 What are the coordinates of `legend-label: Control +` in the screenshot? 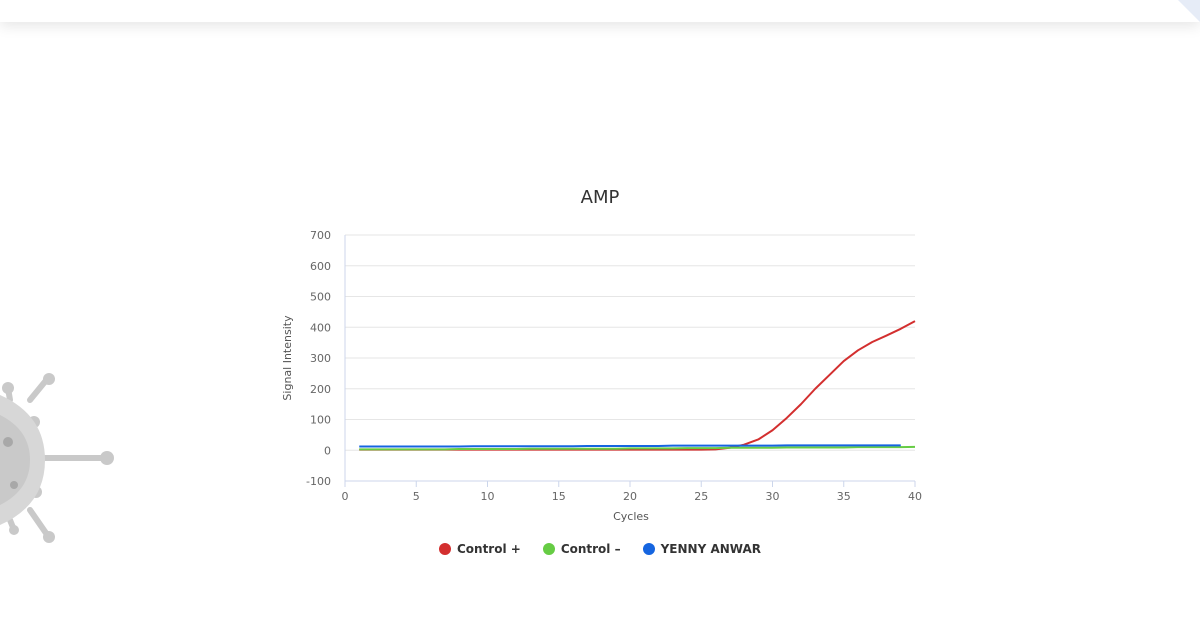 It's located at (488, 549).